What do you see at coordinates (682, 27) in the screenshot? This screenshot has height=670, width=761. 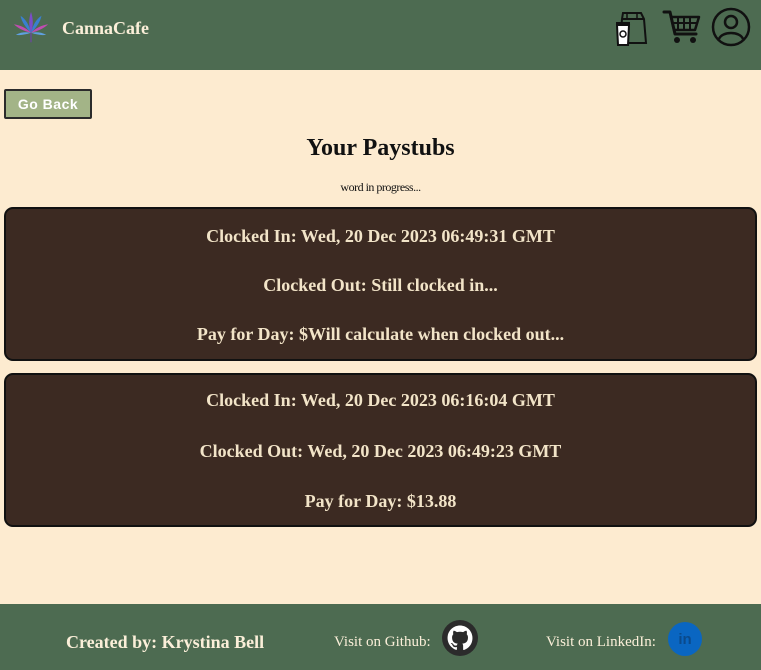 I see `shopping-cart-icon` at bounding box center [682, 27].